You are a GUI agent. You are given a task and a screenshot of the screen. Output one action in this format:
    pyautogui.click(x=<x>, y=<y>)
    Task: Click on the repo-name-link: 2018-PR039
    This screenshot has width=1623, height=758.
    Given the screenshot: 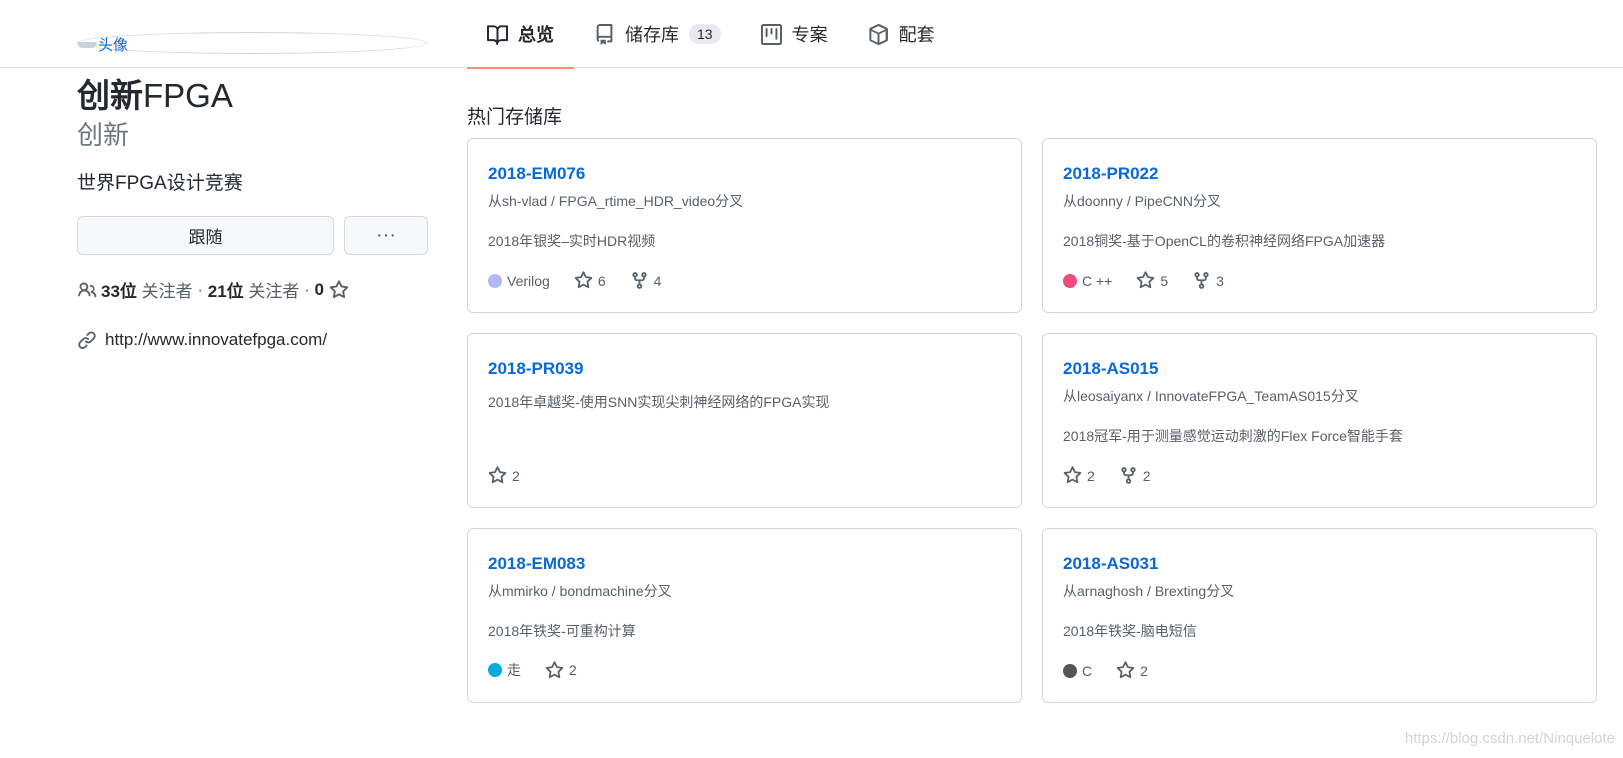 What is the action you would take?
    pyautogui.click(x=535, y=369)
    